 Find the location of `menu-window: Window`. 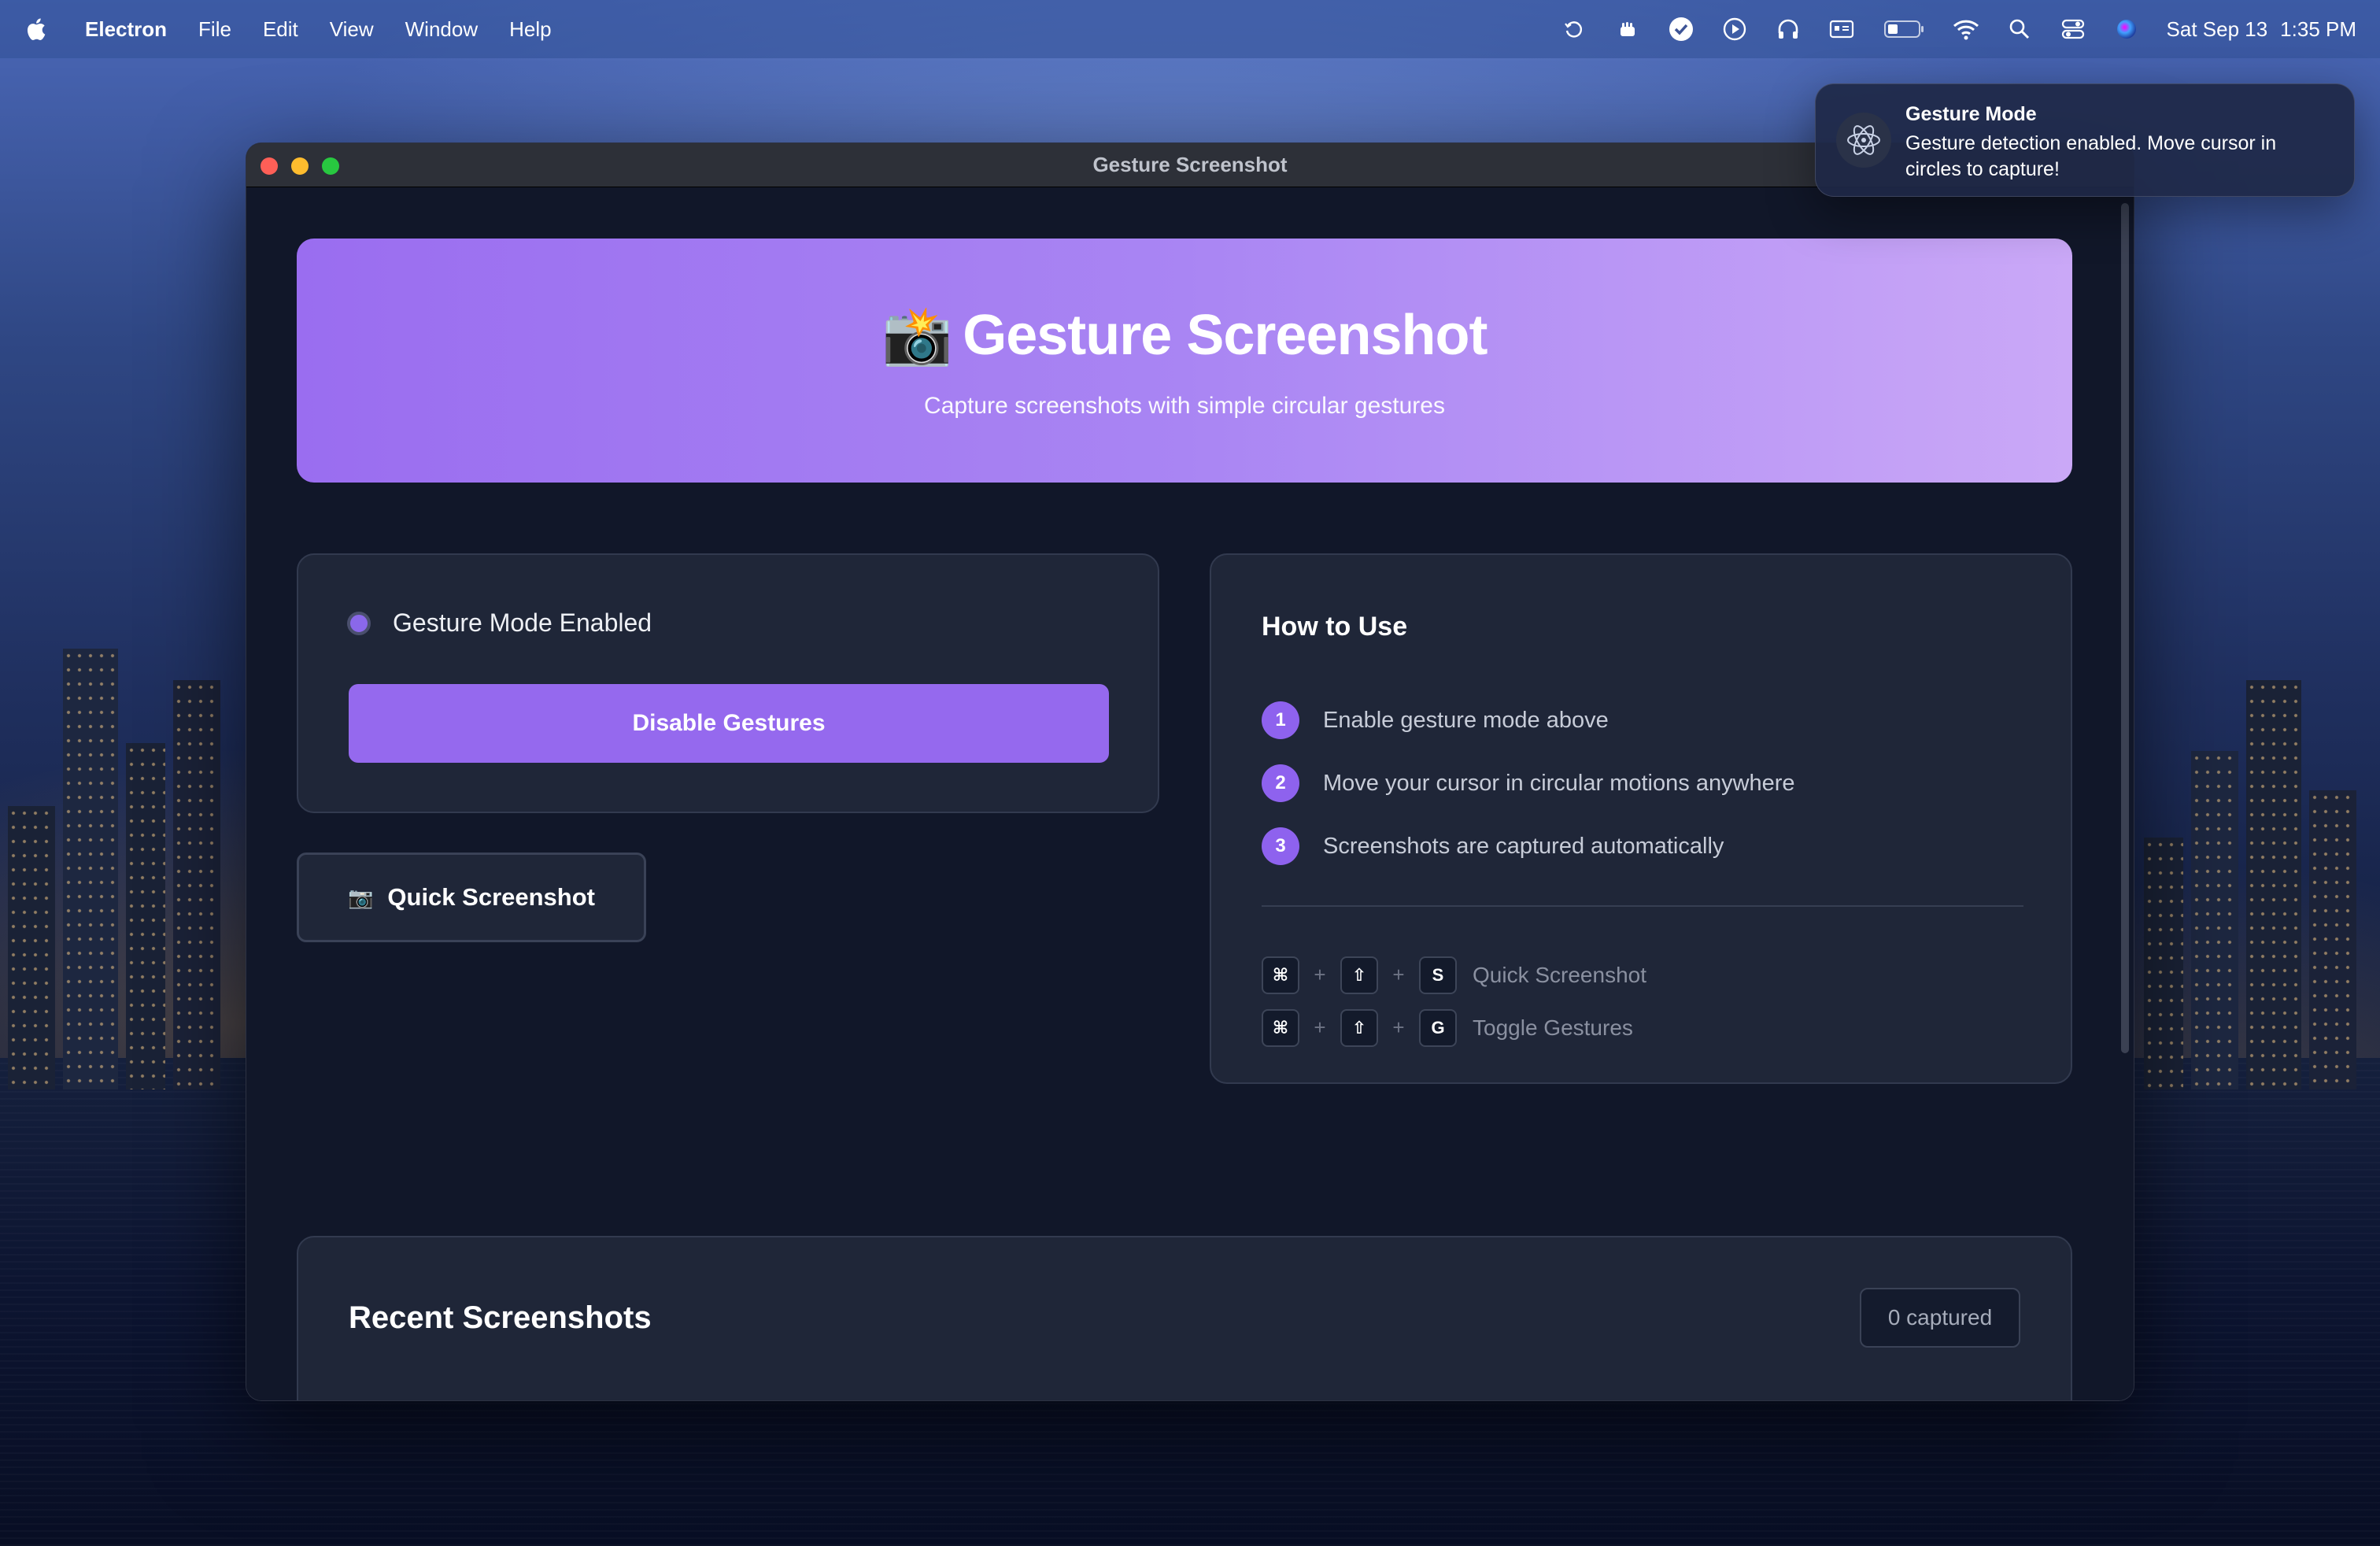

menu-window: Window is located at coordinates (441, 29).